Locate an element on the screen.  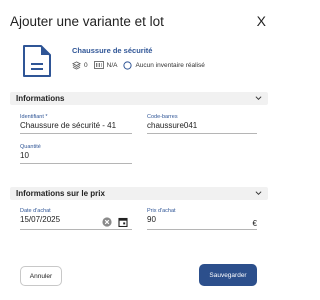
product-meta: 0 N/A Aucun inventaire réalisé is located at coordinates (141, 65).